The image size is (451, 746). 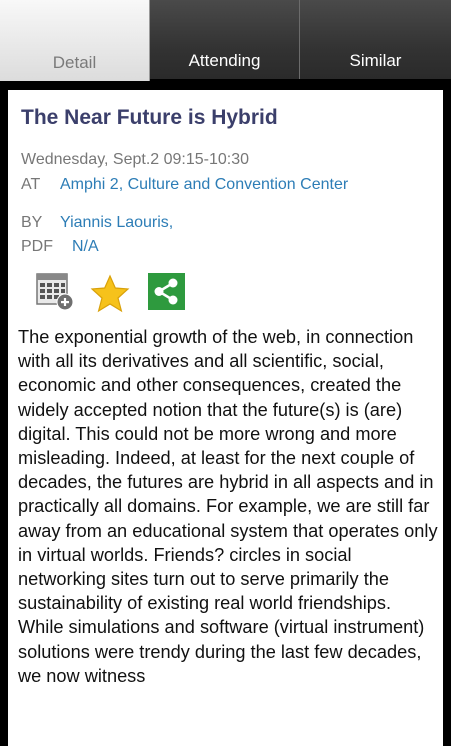 I want to click on tab-attending-label: Attending, so click(x=224, y=60).